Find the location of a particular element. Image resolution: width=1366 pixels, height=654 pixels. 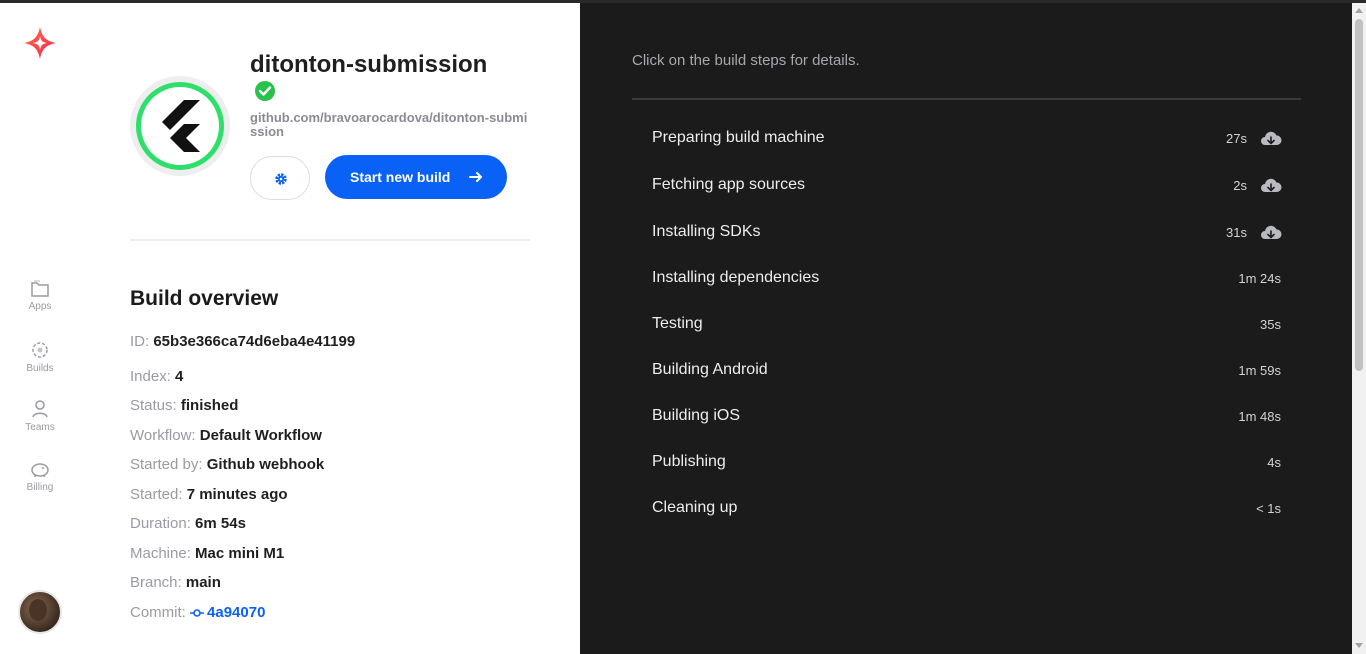

field-value: finished is located at coordinates (209, 405).